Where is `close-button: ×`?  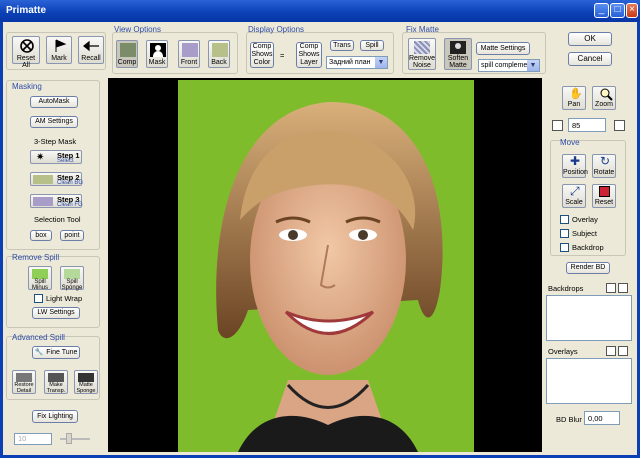
close-button: × is located at coordinates (632, 10).